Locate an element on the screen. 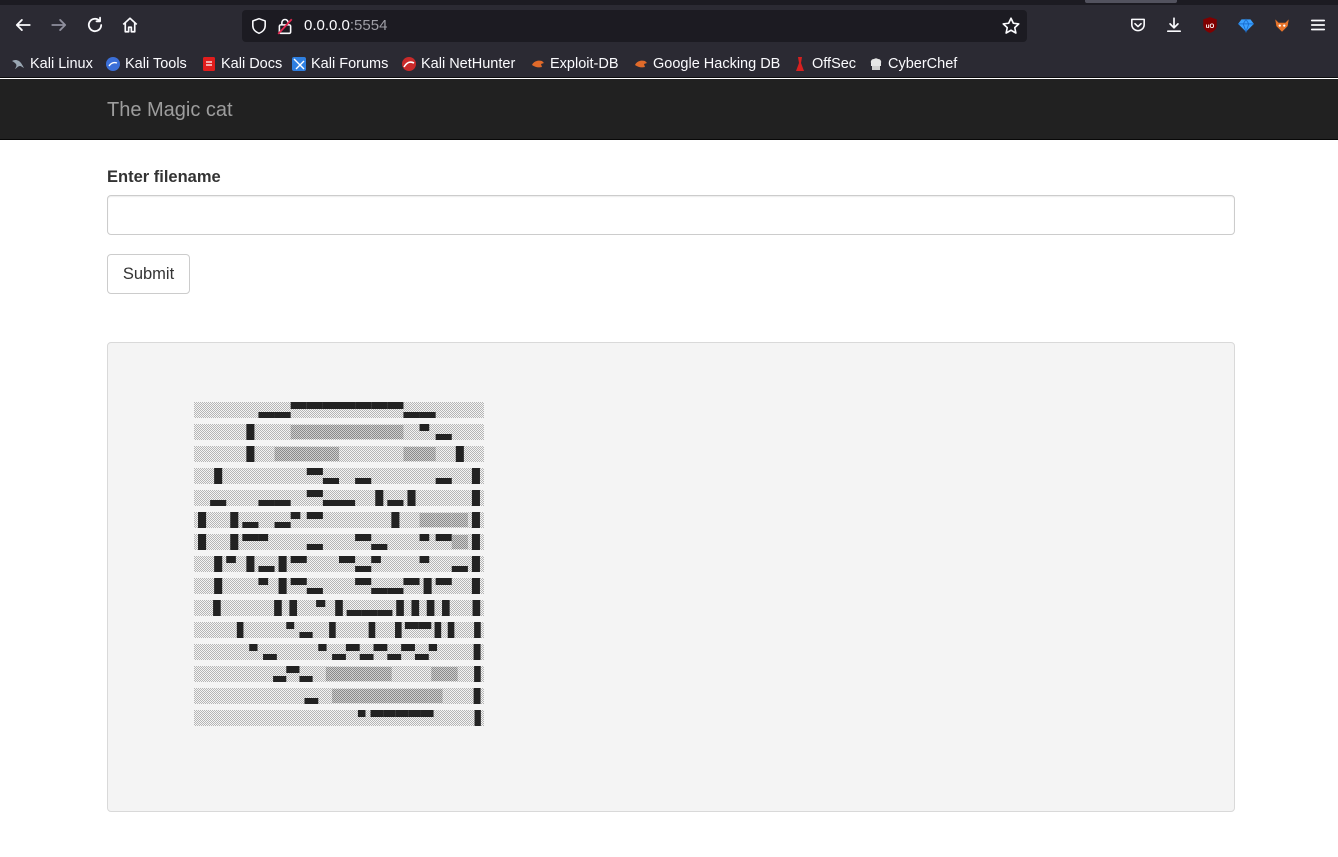  bookmark-exploit-db: Exploit-DB is located at coordinates (574, 64).